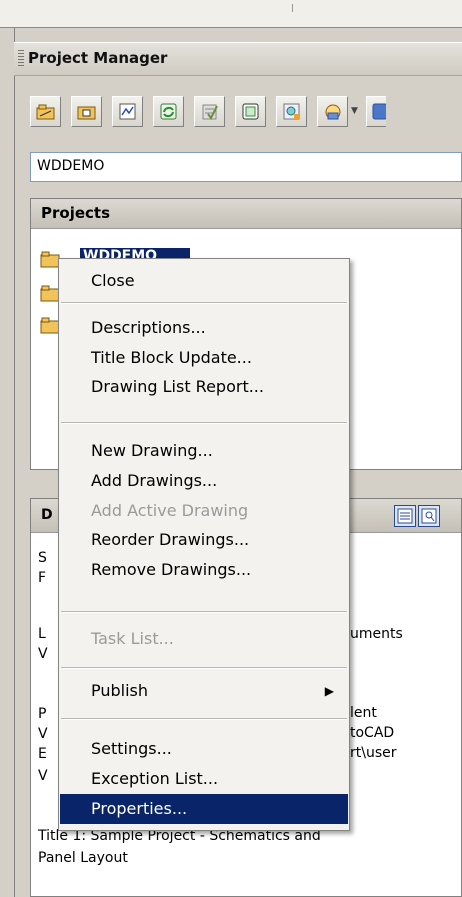 The image size is (462, 897). What do you see at coordinates (231, 14) in the screenshot?
I see `top-strip` at bounding box center [231, 14].